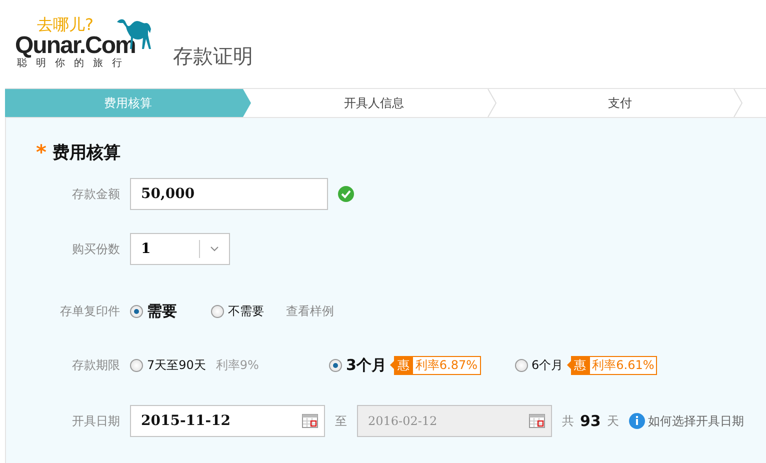 The width and height of the screenshot is (766, 463). What do you see at coordinates (213, 56) in the screenshot?
I see `page-title: 存款证明` at bounding box center [213, 56].